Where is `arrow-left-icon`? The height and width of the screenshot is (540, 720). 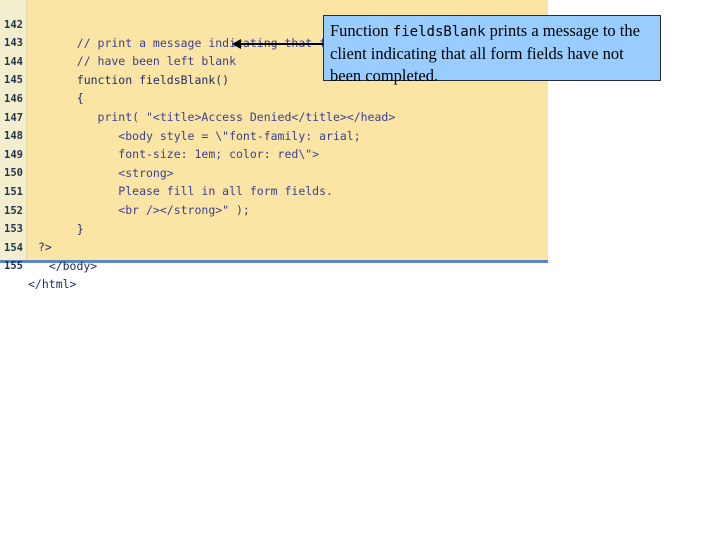
arrow-left-icon is located at coordinates (236, 44).